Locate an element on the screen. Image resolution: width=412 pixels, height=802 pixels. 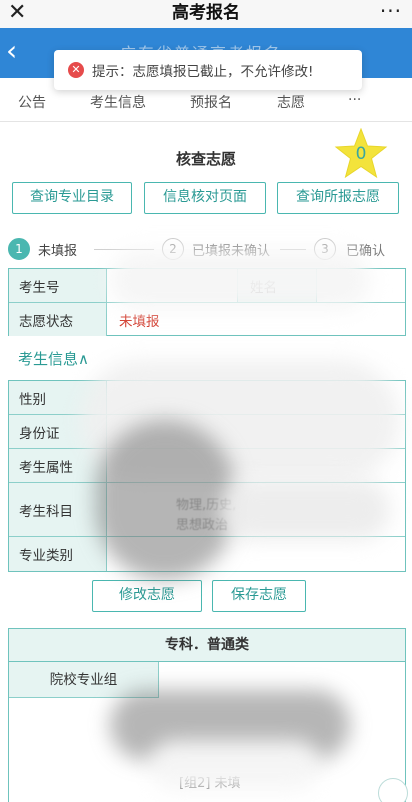
tab-student-info: 考生信息 is located at coordinates (118, 102).